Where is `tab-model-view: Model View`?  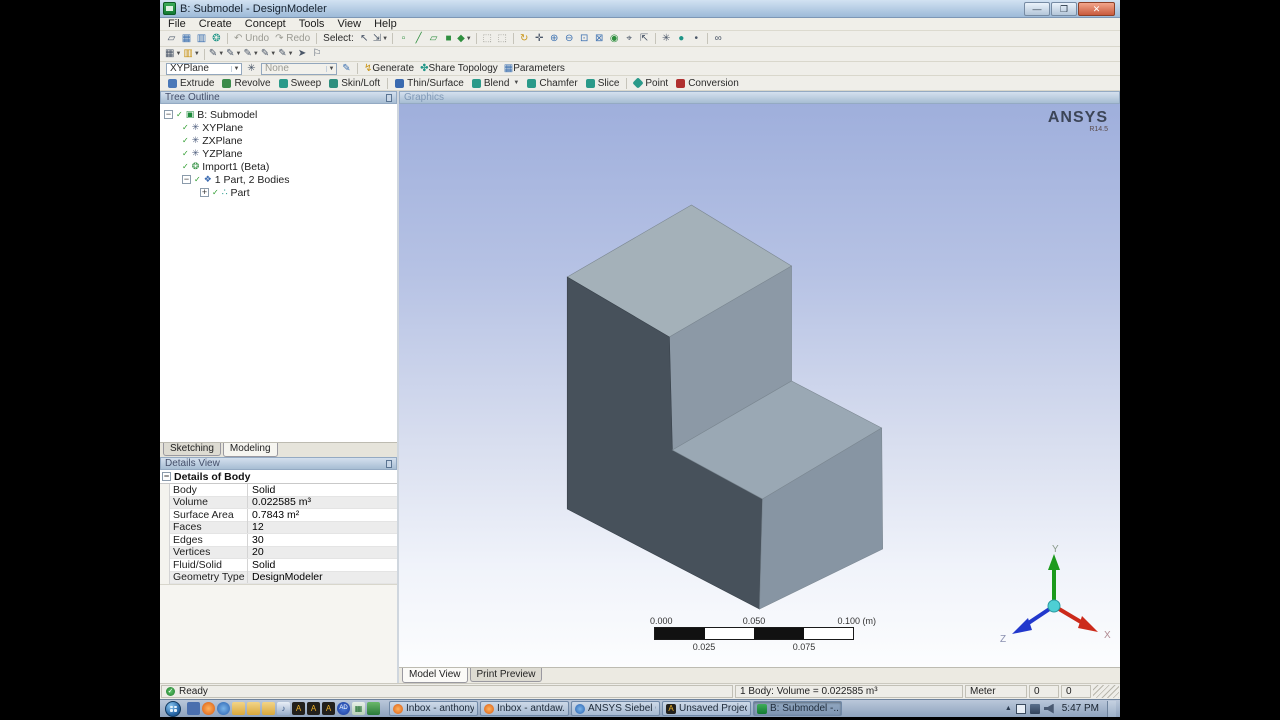
tab-model-view: Model View is located at coordinates (435, 675).